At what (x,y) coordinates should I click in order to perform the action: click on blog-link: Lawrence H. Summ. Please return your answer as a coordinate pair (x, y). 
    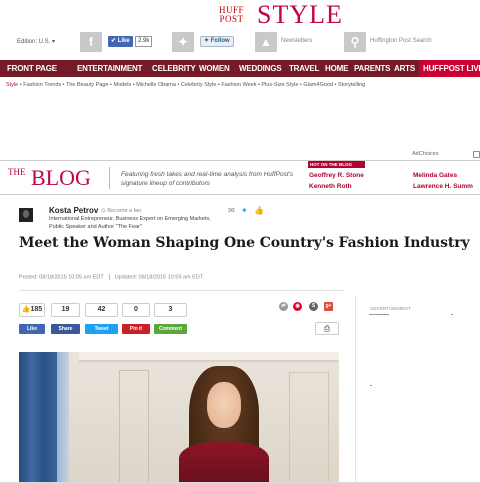
    Looking at the image, I should click on (443, 186).